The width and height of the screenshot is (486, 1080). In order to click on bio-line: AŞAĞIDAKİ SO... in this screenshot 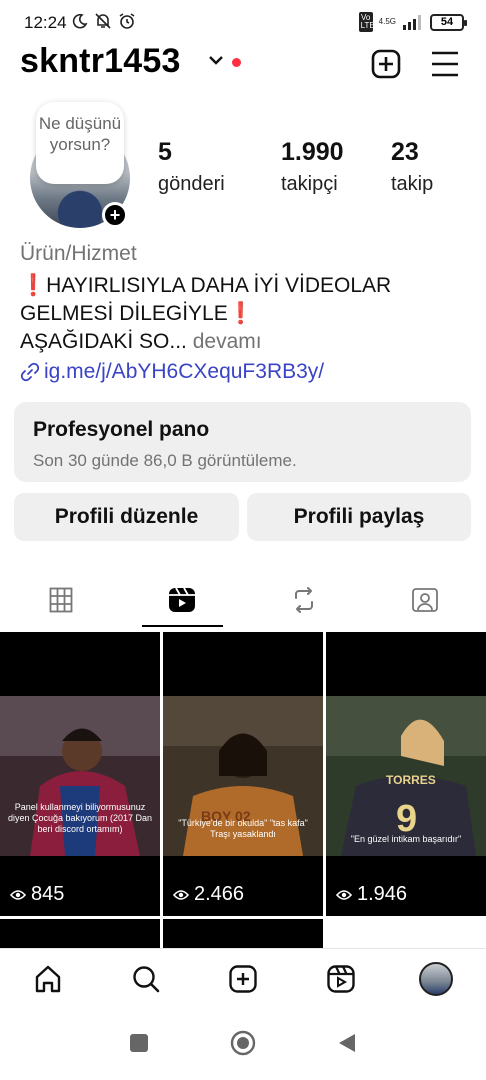, I will do `click(103, 341)`.